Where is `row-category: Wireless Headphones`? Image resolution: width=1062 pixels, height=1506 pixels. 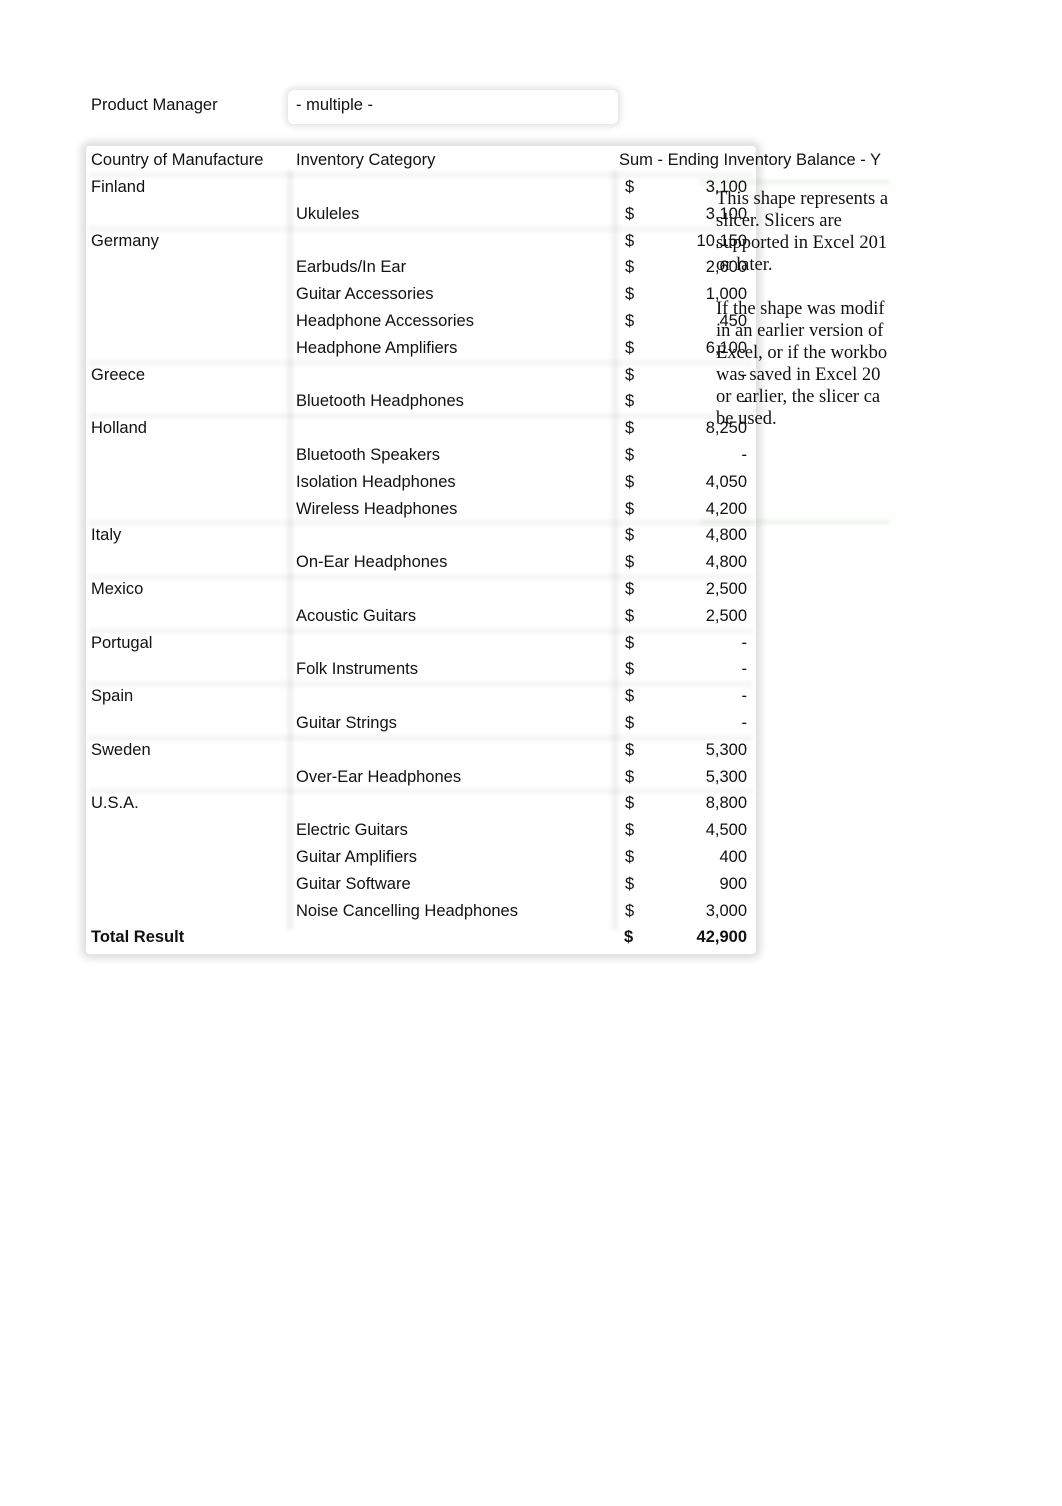 row-category: Wireless Headphones is located at coordinates (376, 509).